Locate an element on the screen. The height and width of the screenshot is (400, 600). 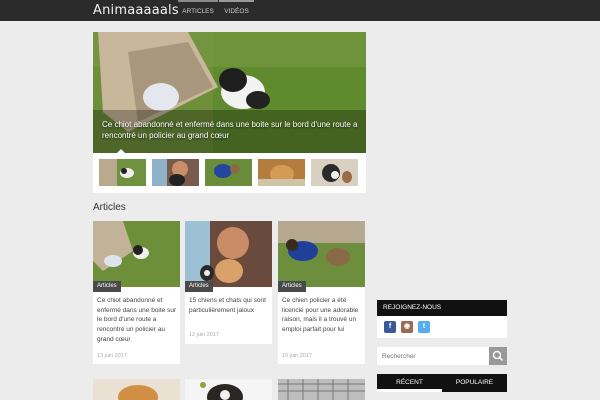
sidebar-tabs: RÉCENT POPULAIRE is located at coordinates (442, 383).